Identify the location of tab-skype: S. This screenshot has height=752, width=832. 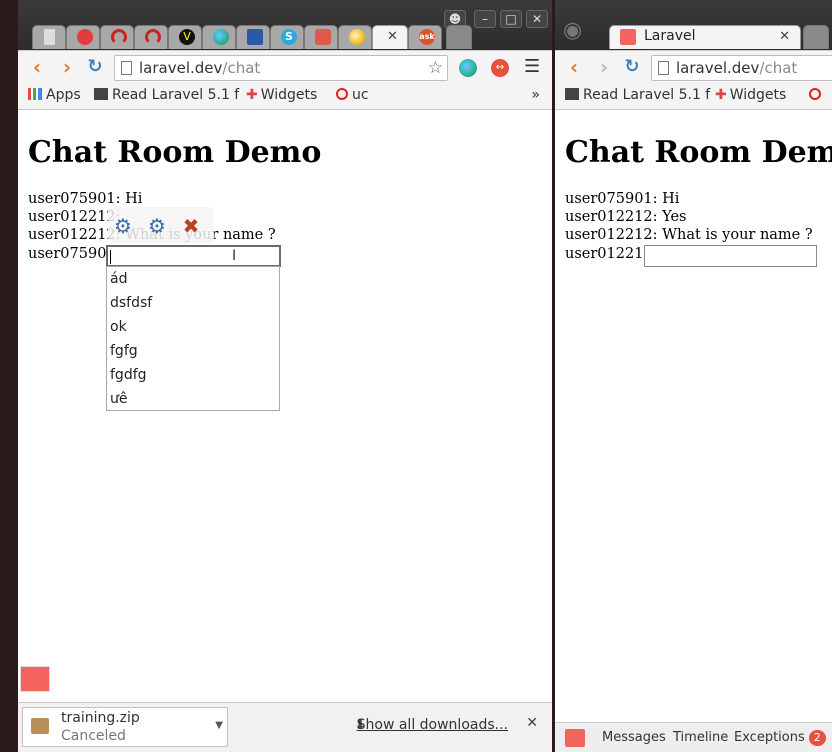
(287, 37).